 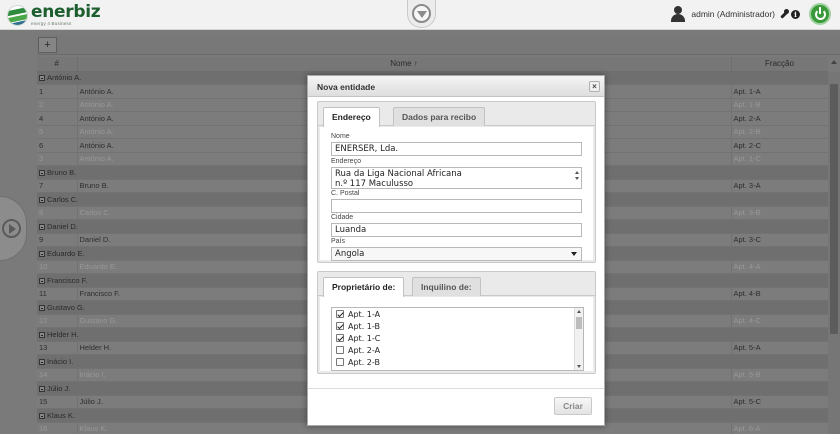 What do you see at coordinates (351, 117) in the screenshot?
I see `tab-endereco: Endereço` at bounding box center [351, 117].